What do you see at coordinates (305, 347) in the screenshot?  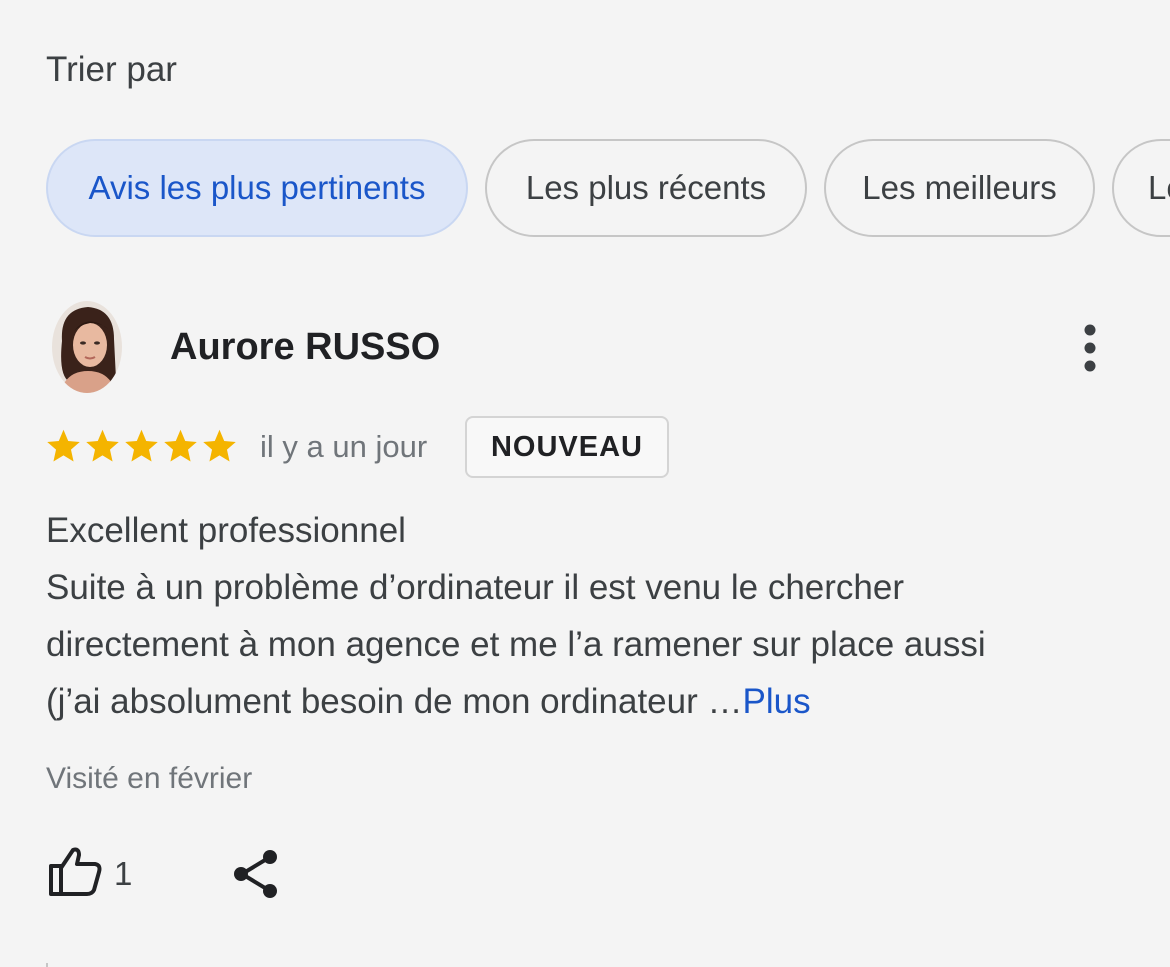 I see `reviewer-name: Aurore RUSSO` at bounding box center [305, 347].